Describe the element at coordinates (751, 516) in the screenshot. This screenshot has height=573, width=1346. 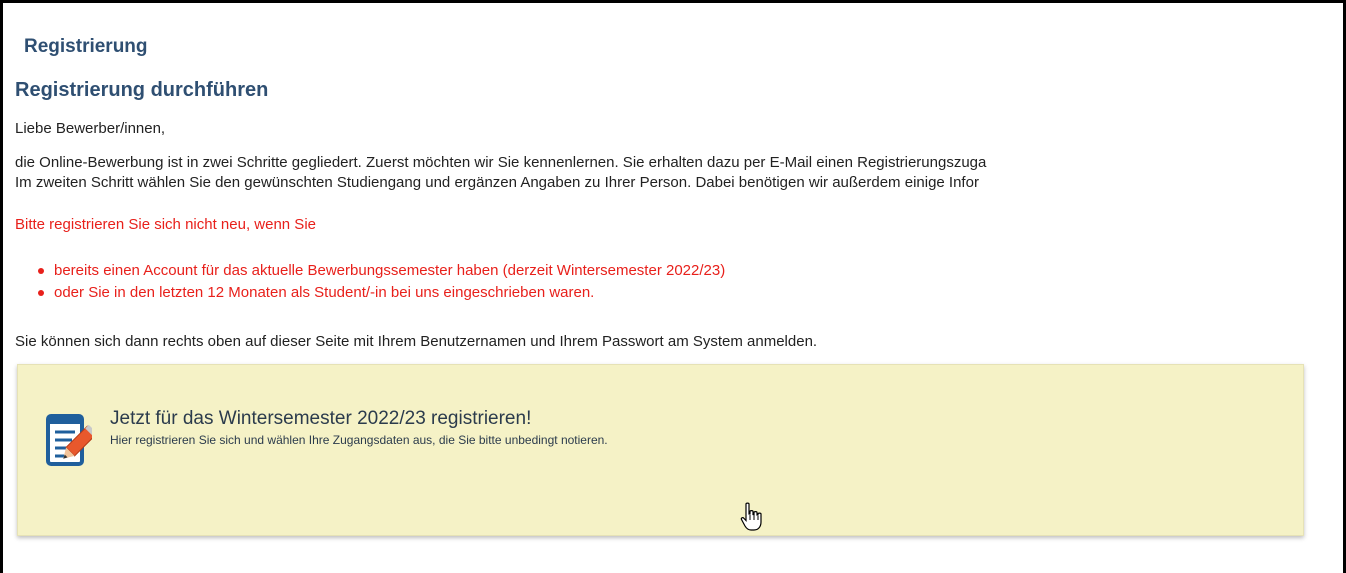
I see `hand-pointer-icon` at that location.